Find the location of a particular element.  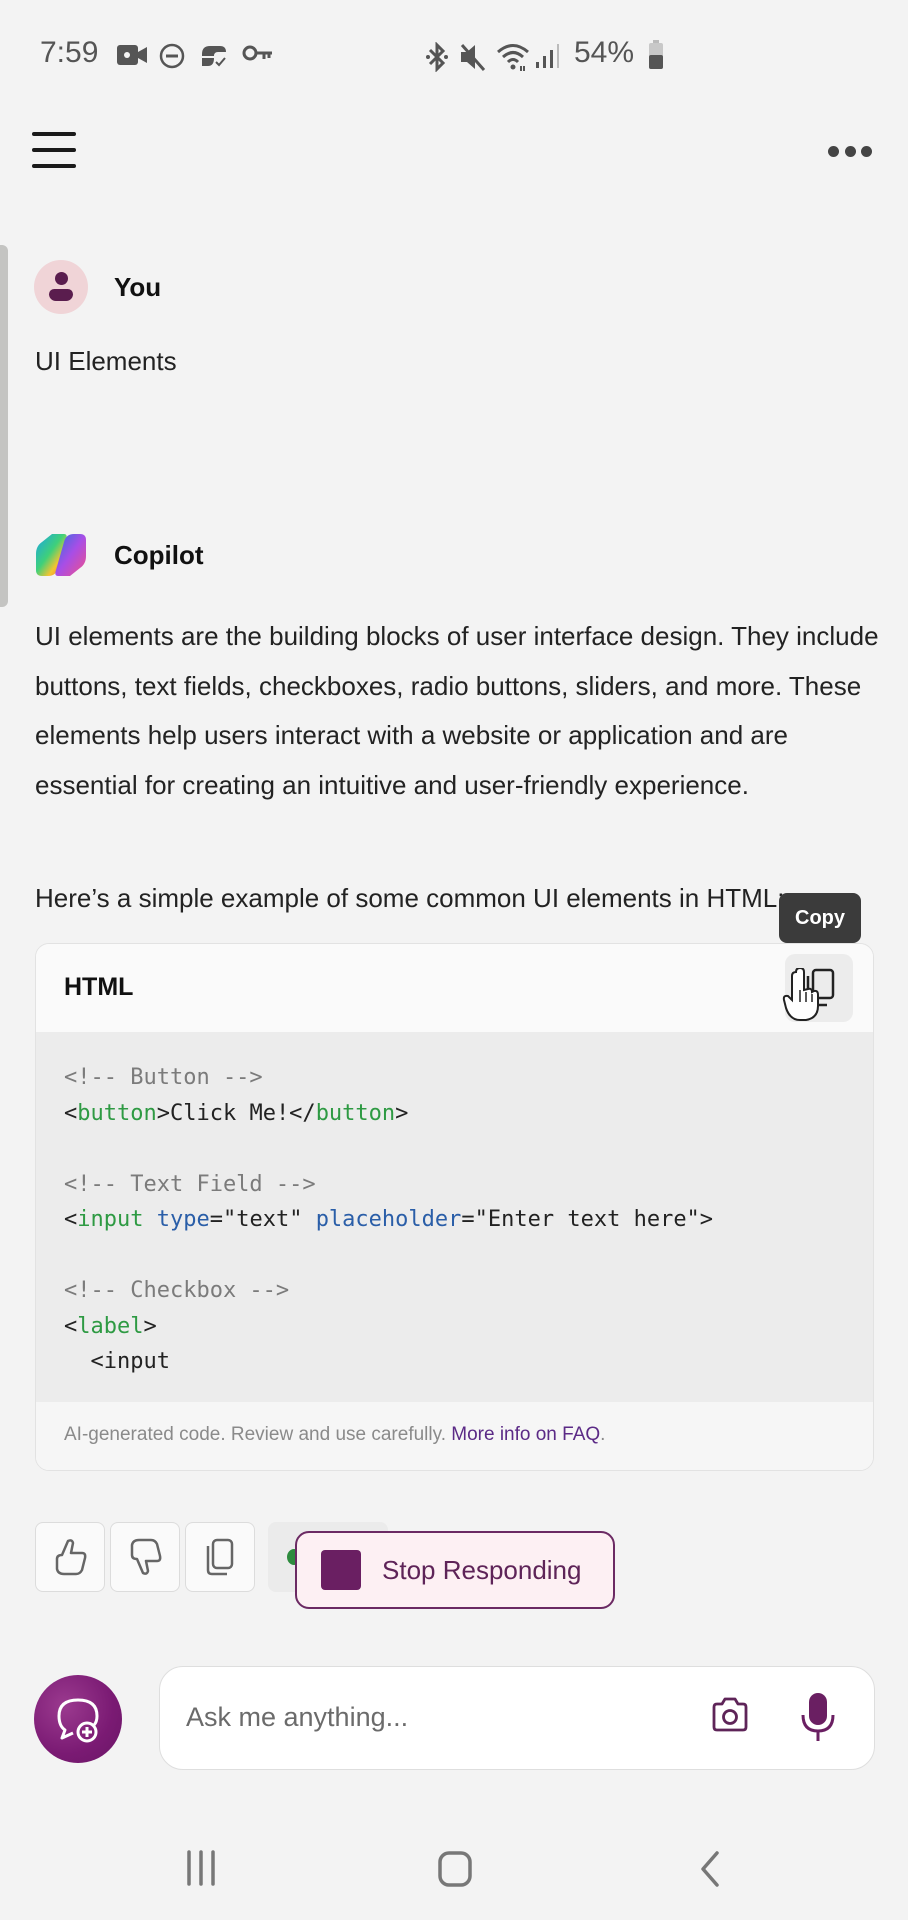

status-time: 7:59 is located at coordinates (69, 52).